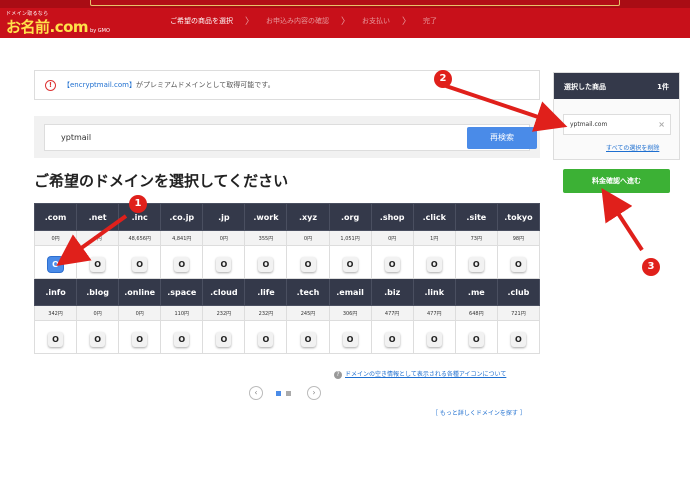  What do you see at coordinates (266, 238) in the screenshot?
I see `tld-price: 355円` at bounding box center [266, 238].